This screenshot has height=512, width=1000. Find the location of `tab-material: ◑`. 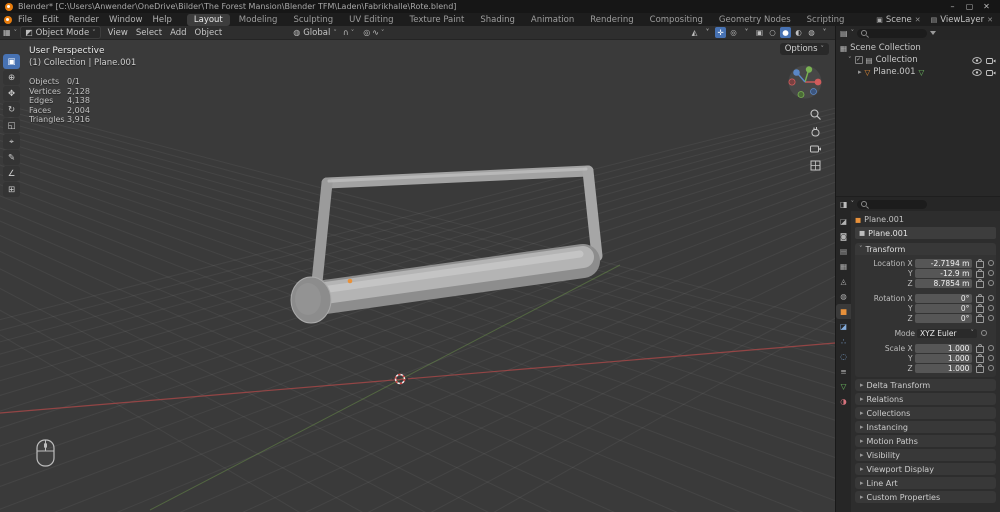

tab-material: ◑ is located at coordinates (843, 401).